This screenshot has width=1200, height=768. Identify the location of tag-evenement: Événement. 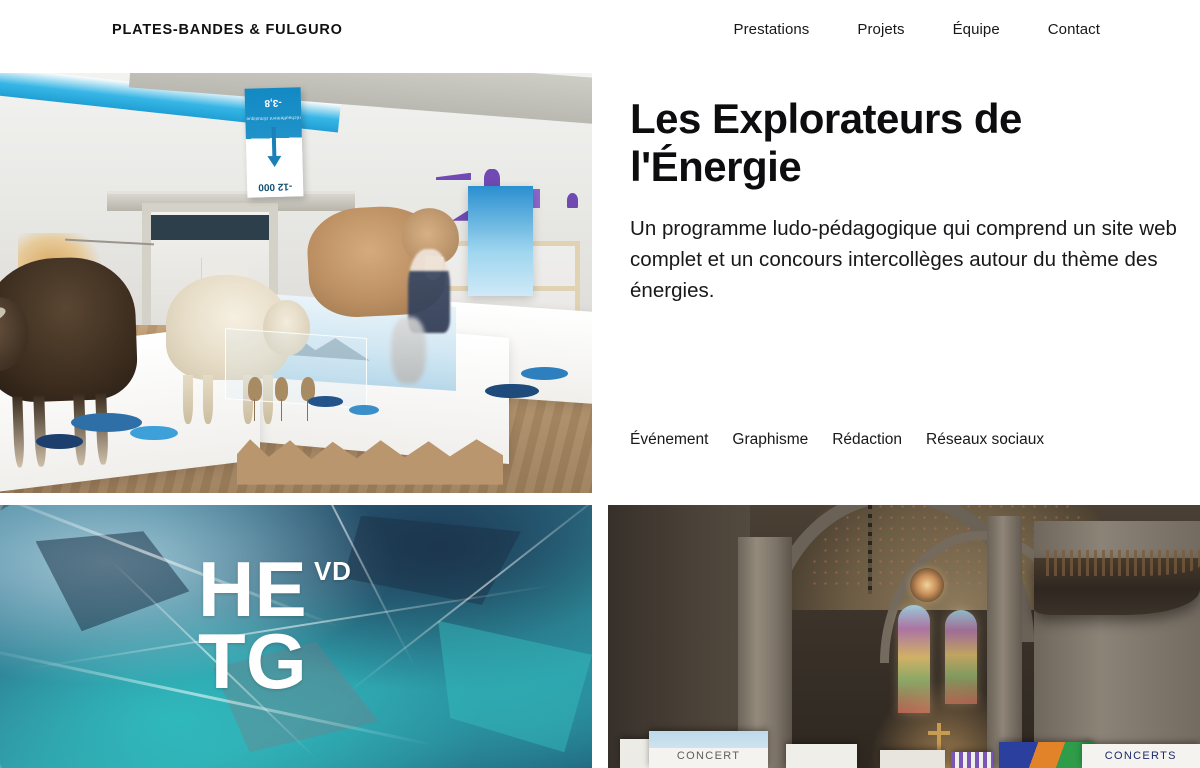
(681, 440).